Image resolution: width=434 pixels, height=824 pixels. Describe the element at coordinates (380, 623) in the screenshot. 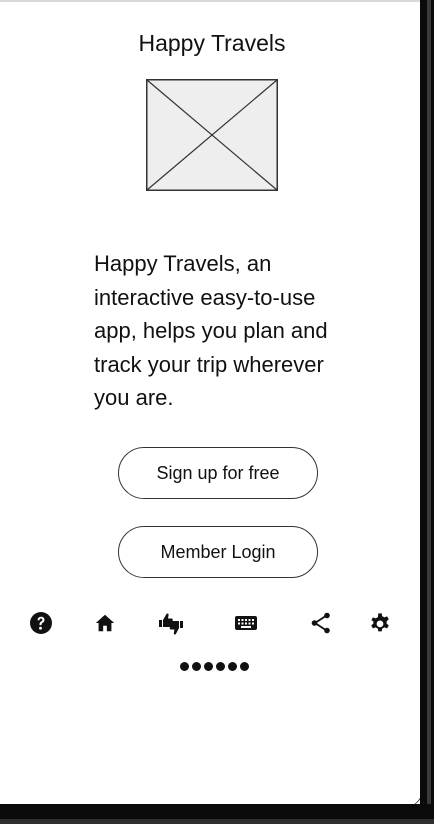

I see `settings-icon` at that location.